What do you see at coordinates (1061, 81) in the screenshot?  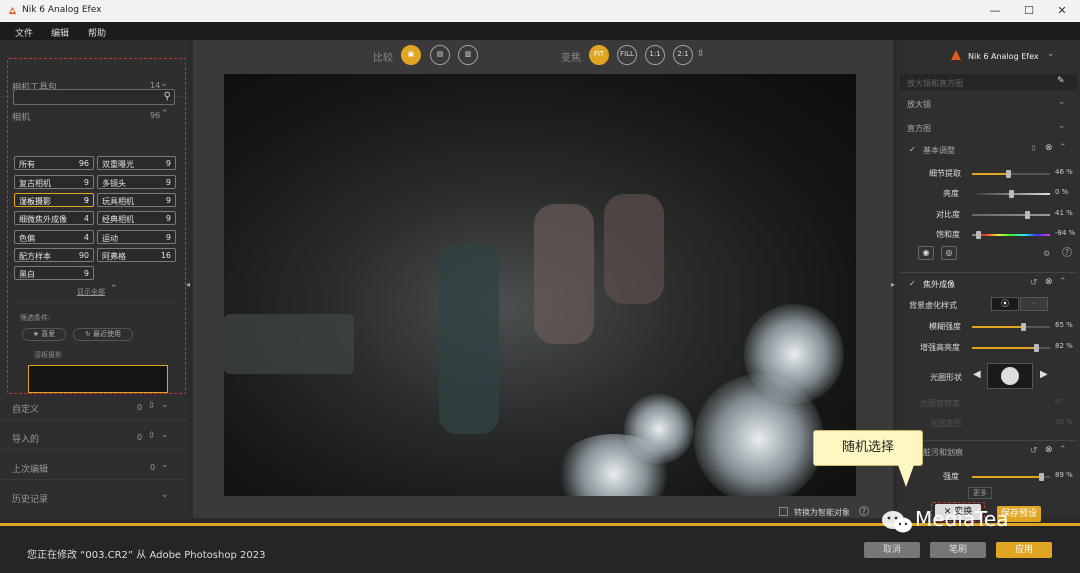 I see `pin-icon: ✎` at bounding box center [1061, 81].